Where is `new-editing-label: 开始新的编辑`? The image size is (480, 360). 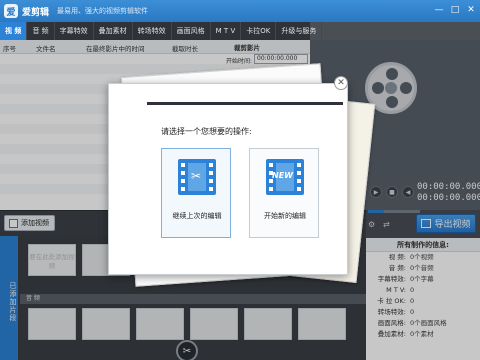 new-editing-label: 开始新的编辑 is located at coordinates (285, 216).